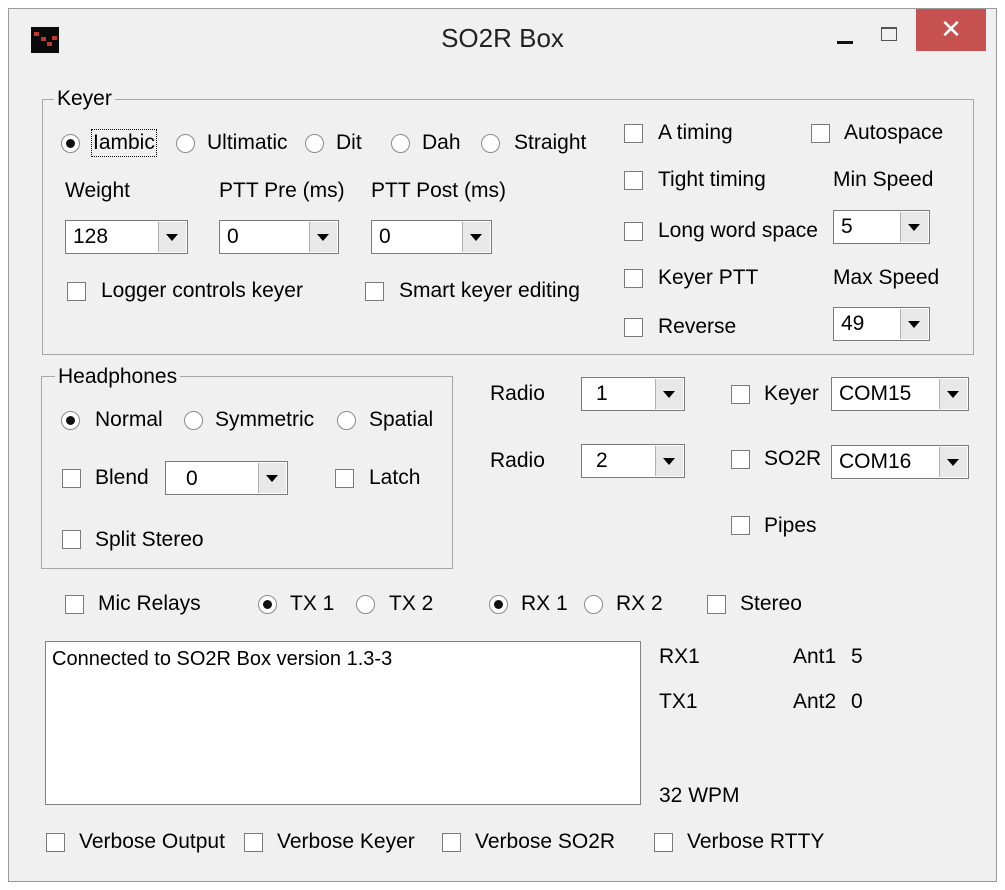 Image resolution: width=1005 pixels, height=890 pixels. What do you see at coordinates (889, 34) in the screenshot?
I see `maximize-button` at bounding box center [889, 34].